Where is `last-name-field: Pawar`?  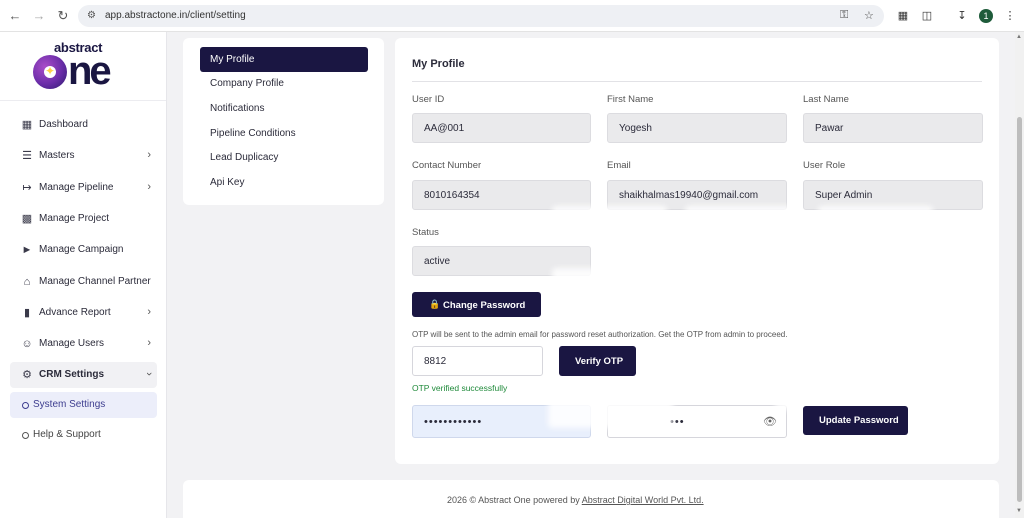 last-name-field: Pawar is located at coordinates (893, 128).